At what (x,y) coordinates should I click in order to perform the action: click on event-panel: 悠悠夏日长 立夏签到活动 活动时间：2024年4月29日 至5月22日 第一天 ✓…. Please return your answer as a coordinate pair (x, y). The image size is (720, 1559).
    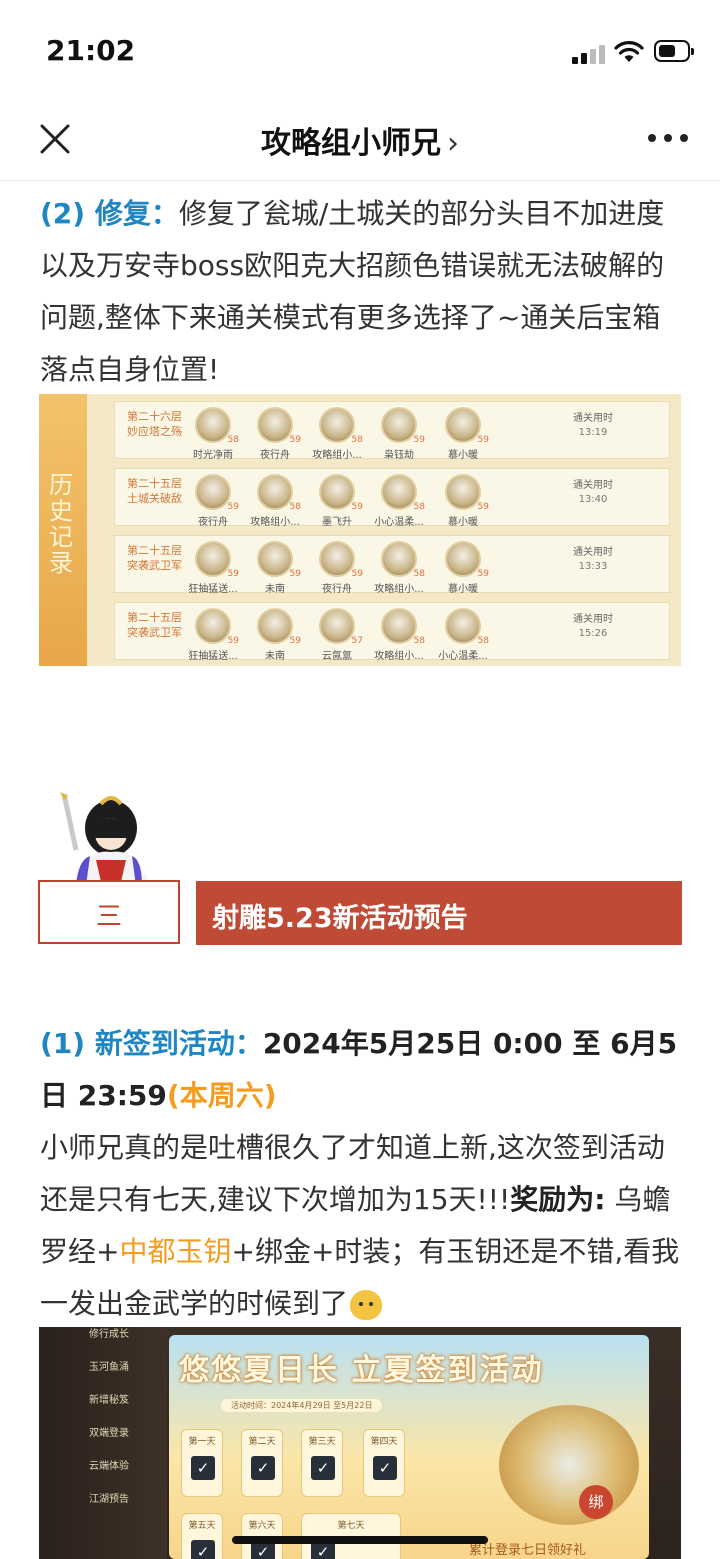
    Looking at the image, I should click on (409, 1447).